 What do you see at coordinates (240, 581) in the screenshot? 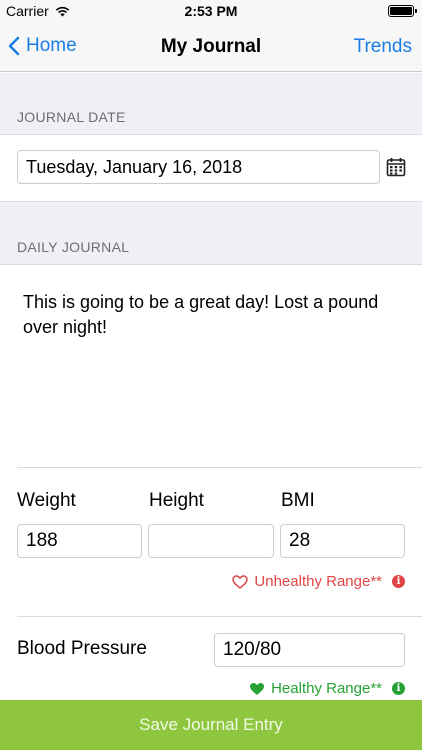
I see `heart-outline-icon` at bounding box center [240, 581].